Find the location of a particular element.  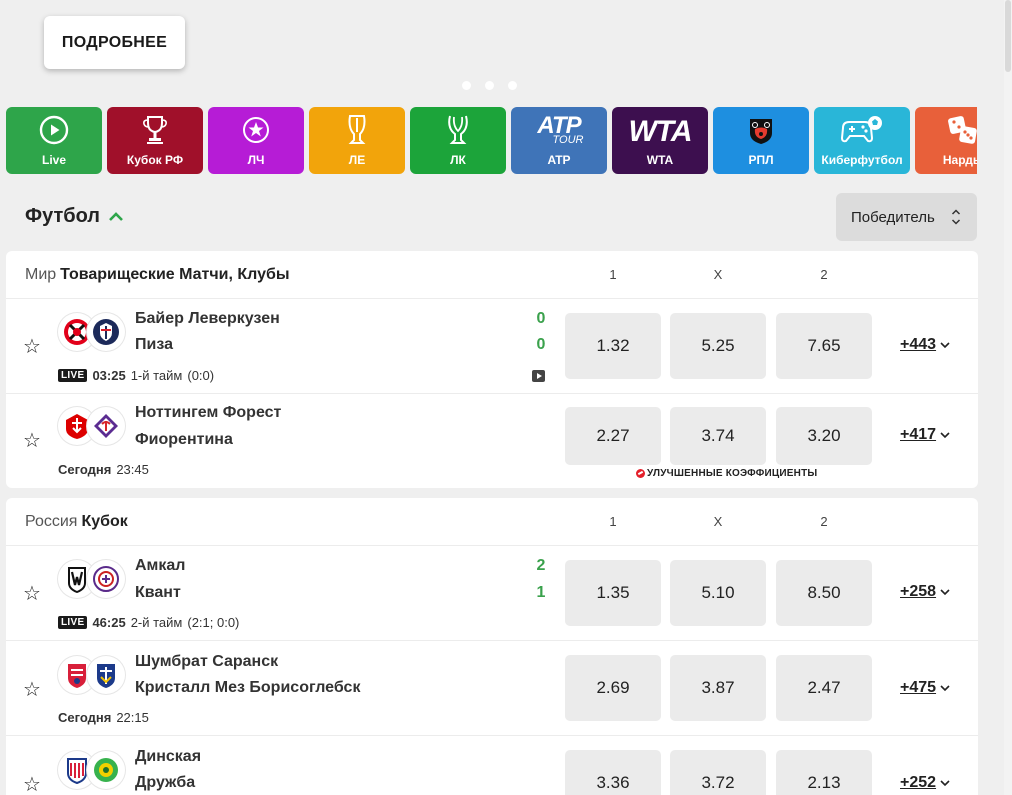

odd-home-win: 2.69 is located at coordinates (613, 688).